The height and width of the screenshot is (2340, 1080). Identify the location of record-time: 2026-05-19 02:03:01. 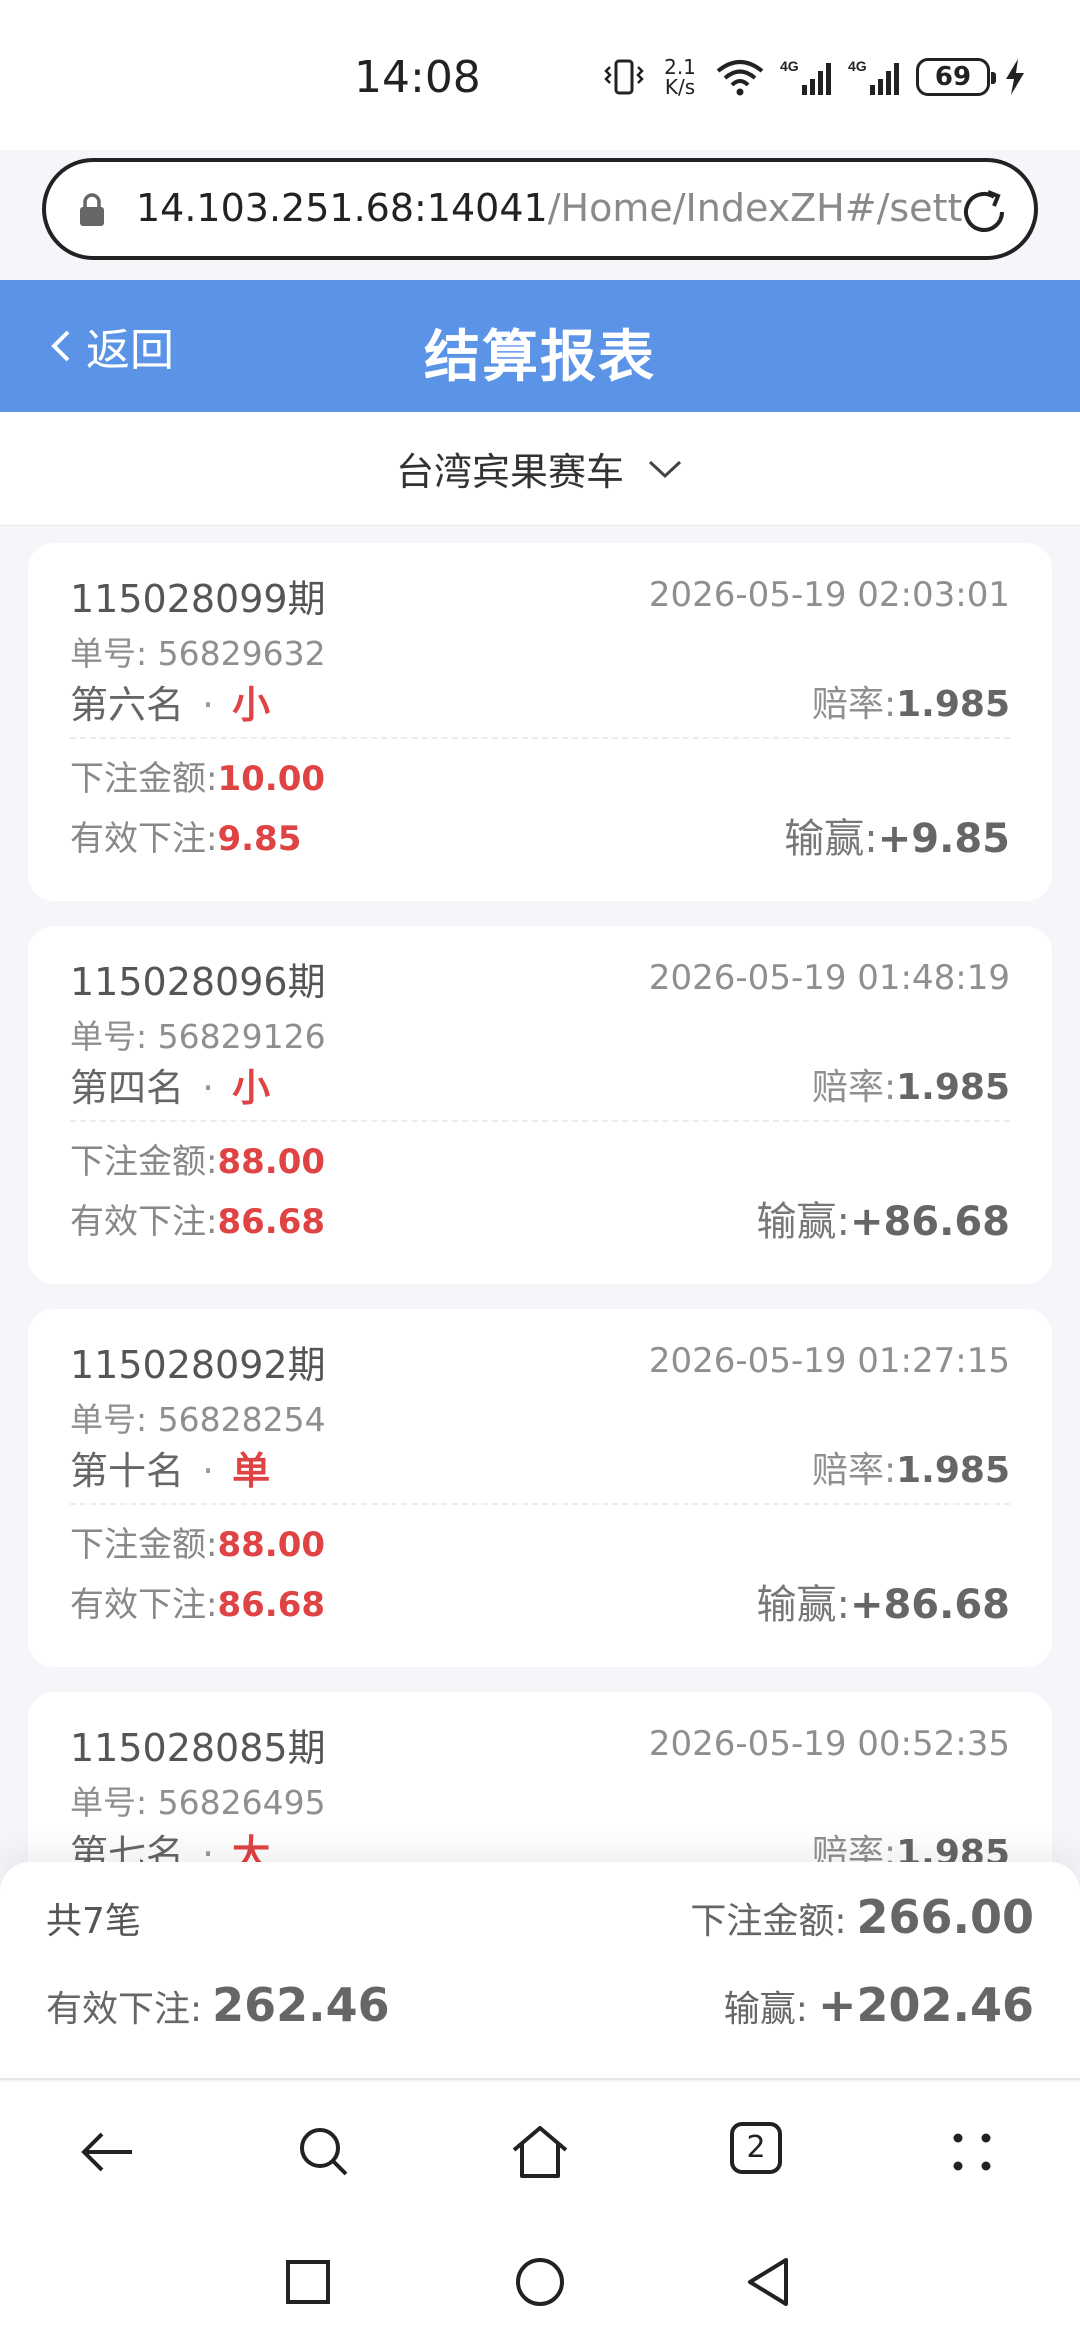
(829, 595).